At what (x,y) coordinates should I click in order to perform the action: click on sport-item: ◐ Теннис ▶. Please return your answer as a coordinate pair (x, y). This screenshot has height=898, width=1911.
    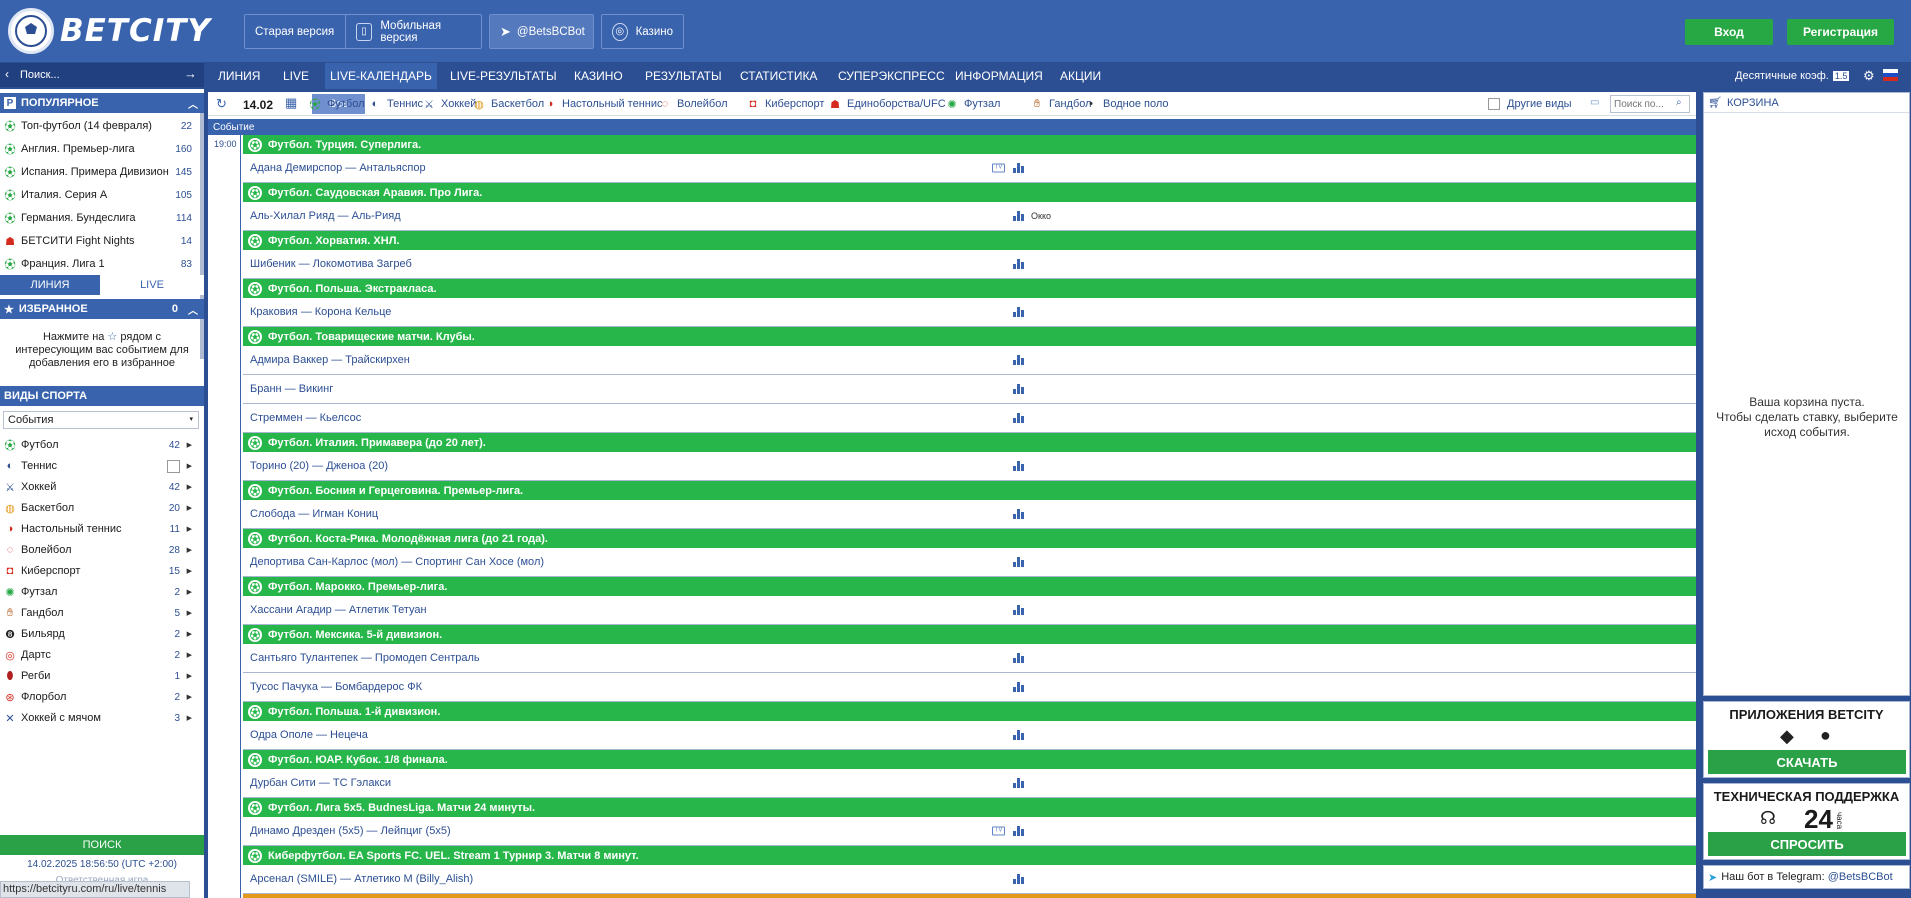
    Looking at the image, I should click on (100, 466).